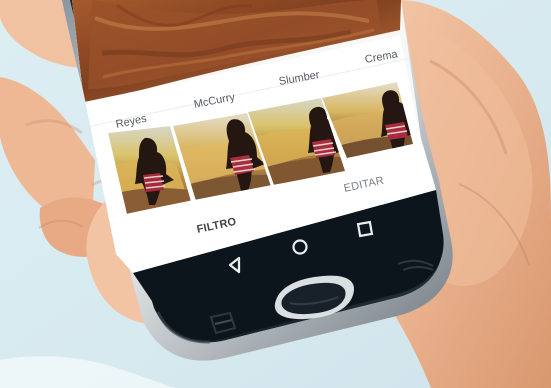  I want to click on back-hardware-key, so click(416, 266).